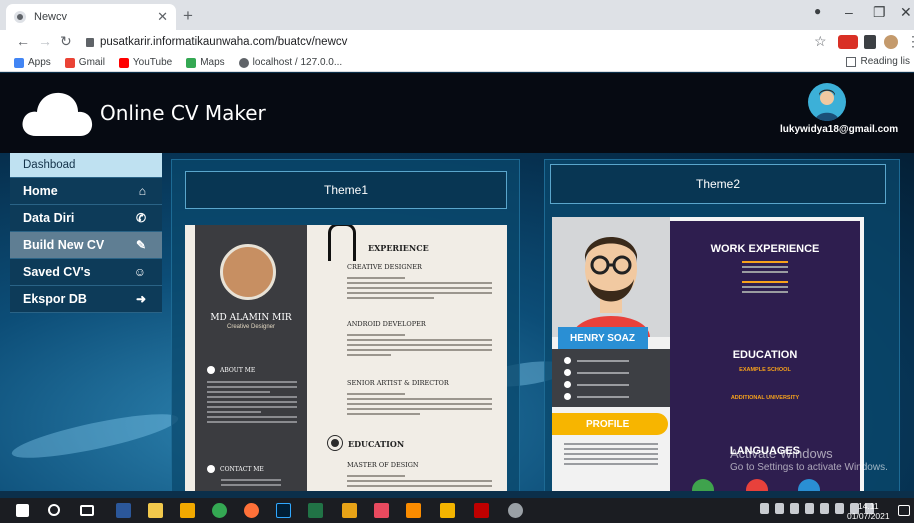 The image size is (914, 523). What do you see at coordinates (91, 17) in the screenshot?
I see `browser-tab: Newcv ✕` at bounding box center [91, 17].